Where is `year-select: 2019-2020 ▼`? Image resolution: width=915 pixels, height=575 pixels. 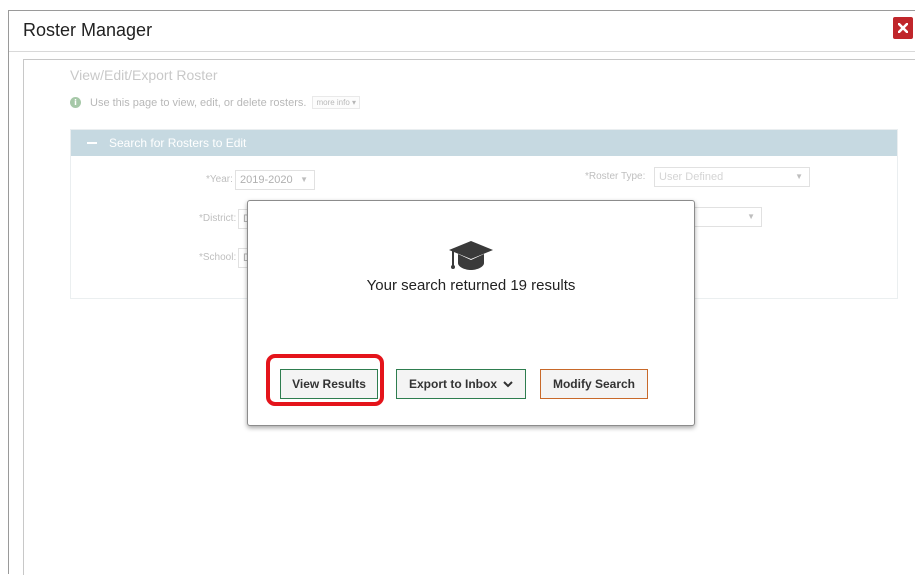
year-select: 2019-2020 ▼ is located at coordinates (275, 180).